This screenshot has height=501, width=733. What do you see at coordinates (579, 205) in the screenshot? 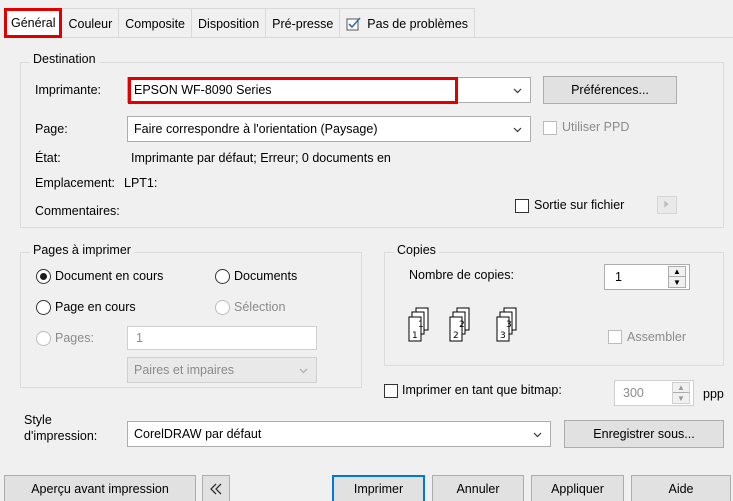
I see `output-file-label: Sortie sur fichier` at bounding box center [579, 205].